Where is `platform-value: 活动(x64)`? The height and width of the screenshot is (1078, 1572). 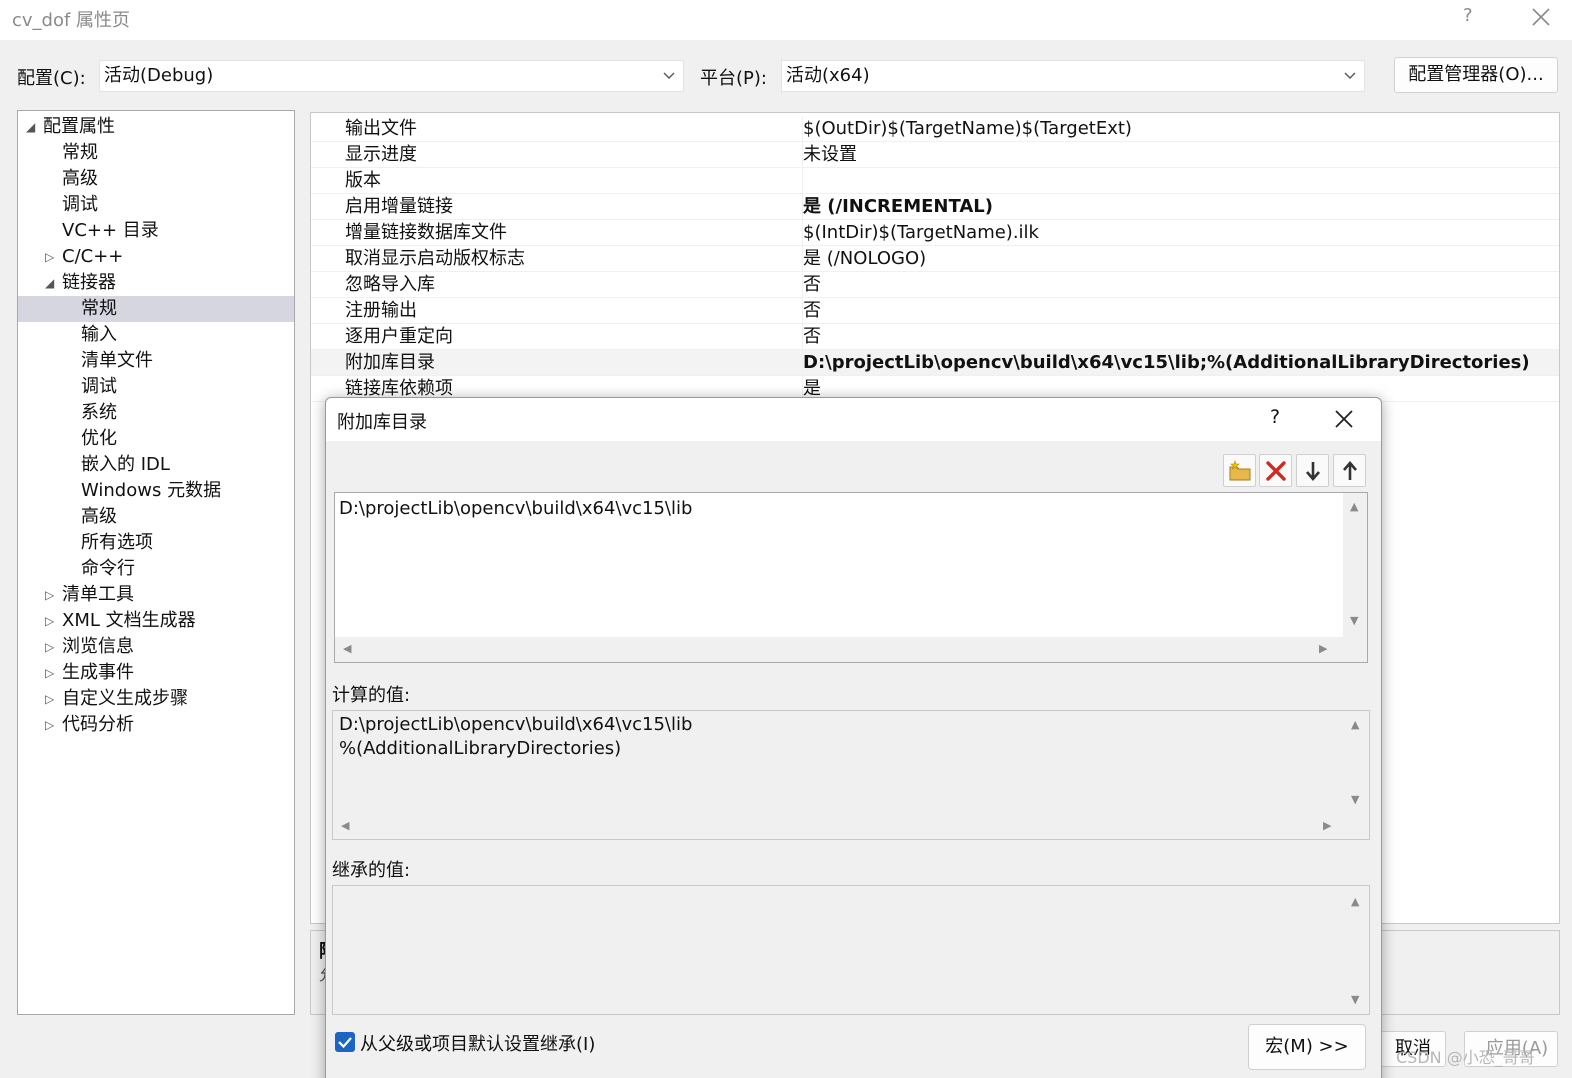 platform-value: 活动(x64) is located at coordinates (828, 75).